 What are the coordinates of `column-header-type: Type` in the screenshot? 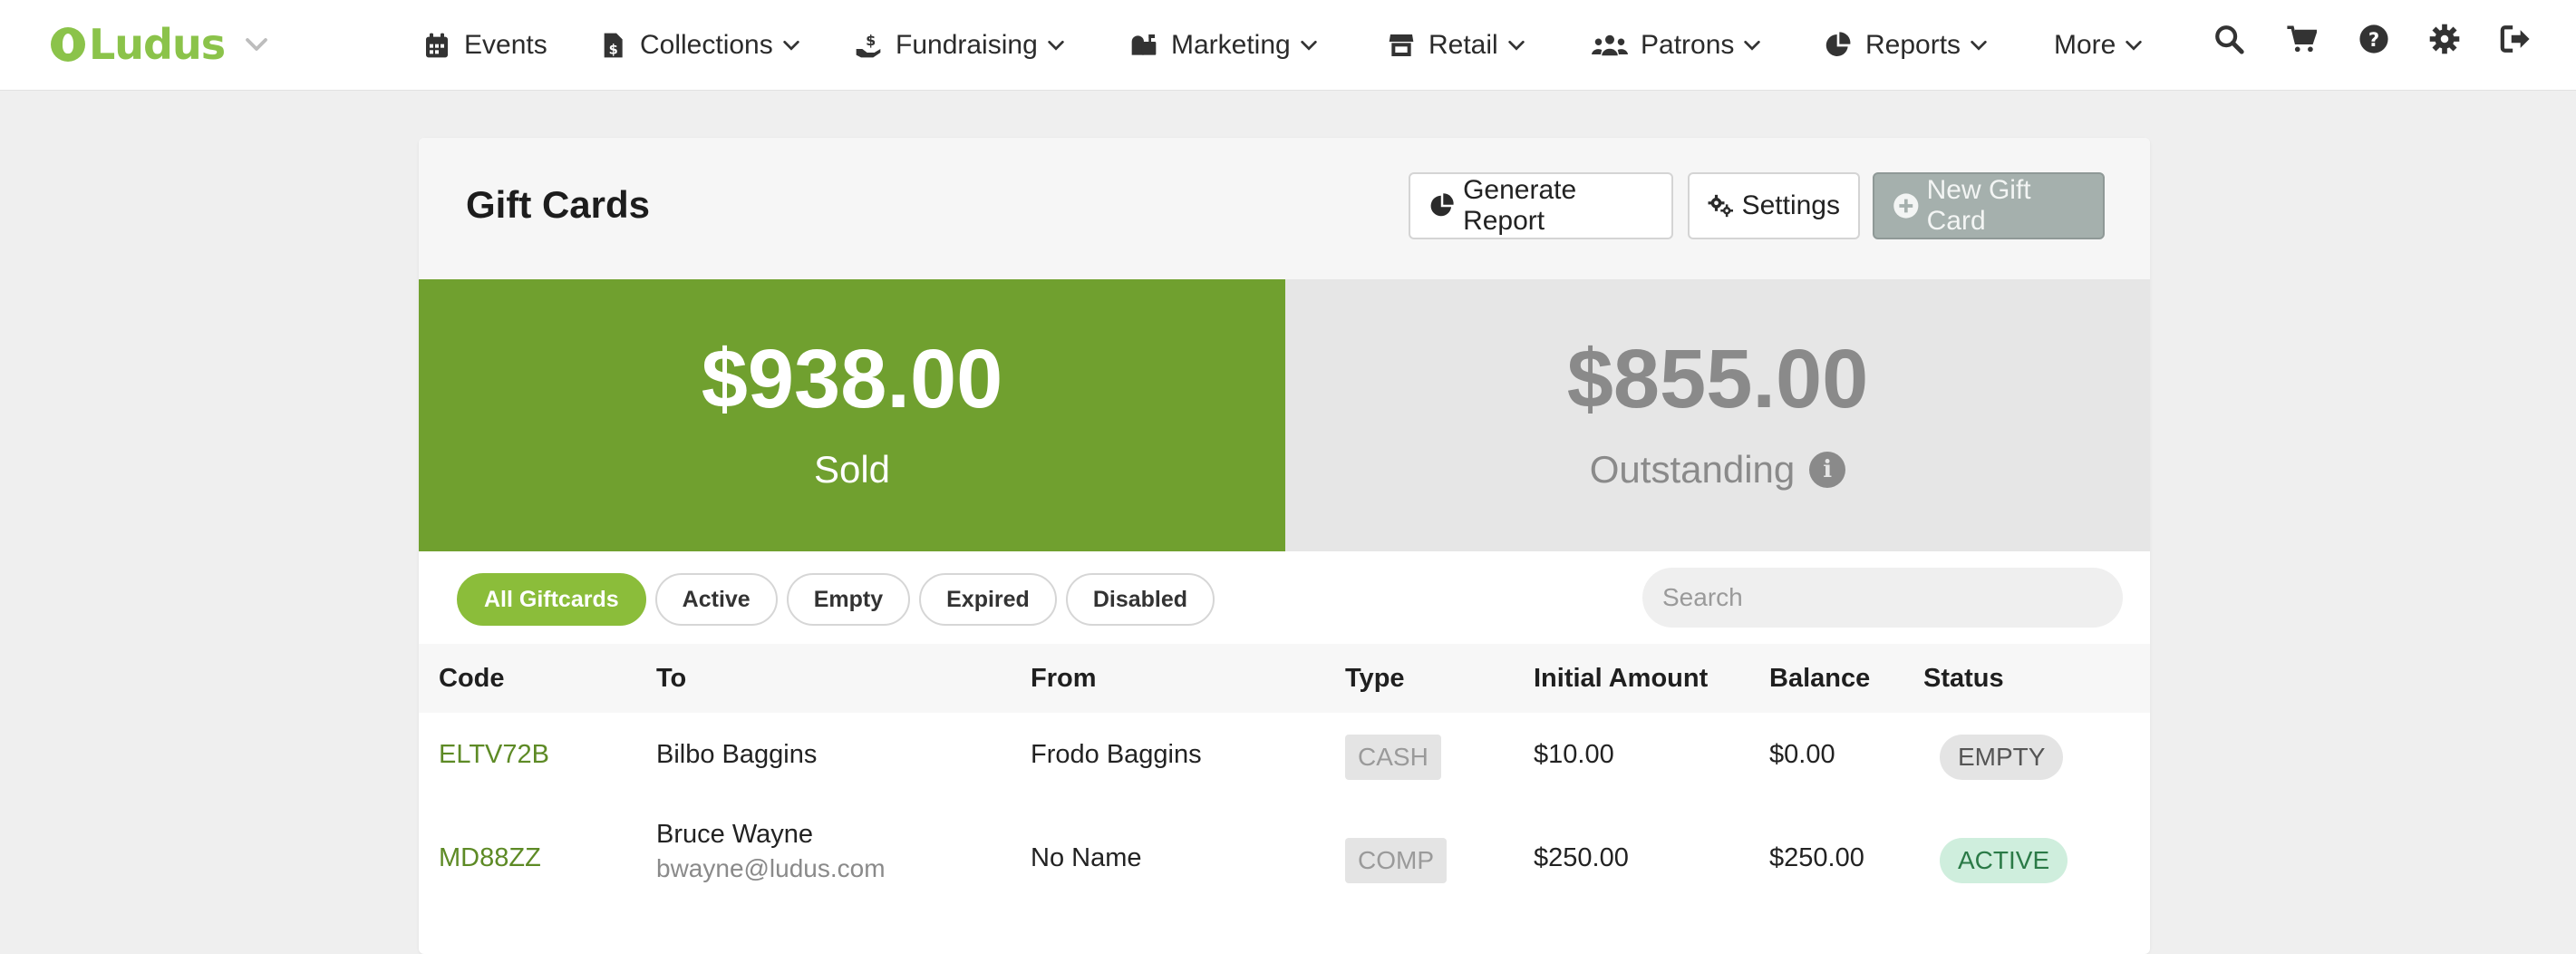 It's located at (1375, 679).